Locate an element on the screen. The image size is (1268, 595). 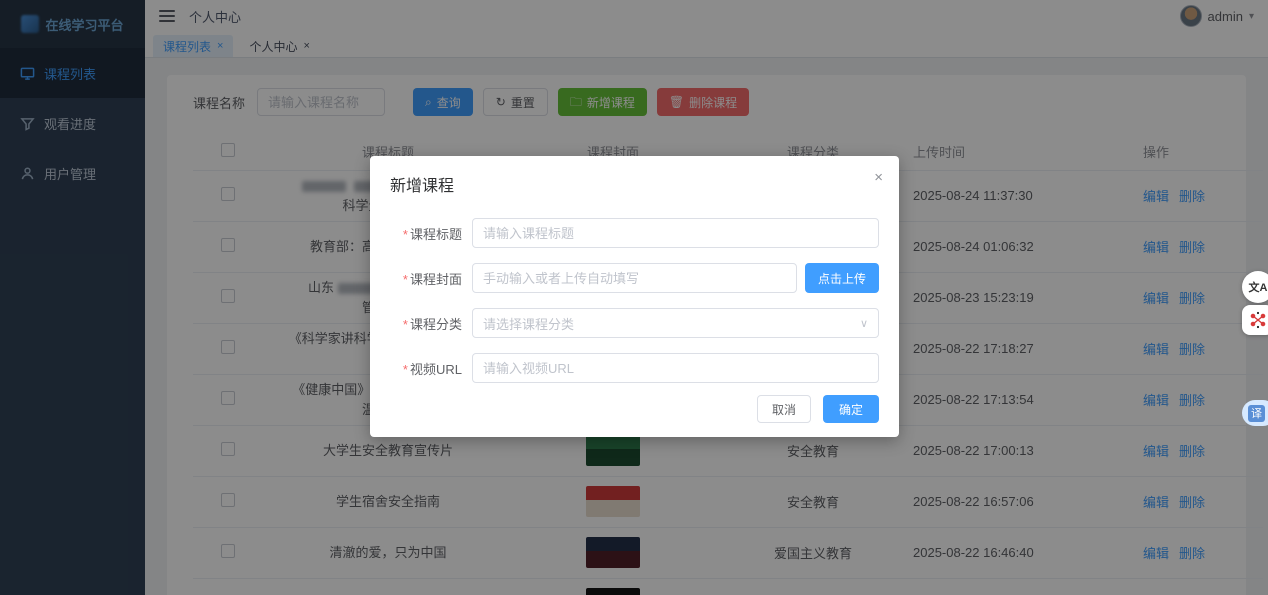
field-course-category: * 课程分类 请选择课程分类 ∨ is located at coordinates (634, 323).